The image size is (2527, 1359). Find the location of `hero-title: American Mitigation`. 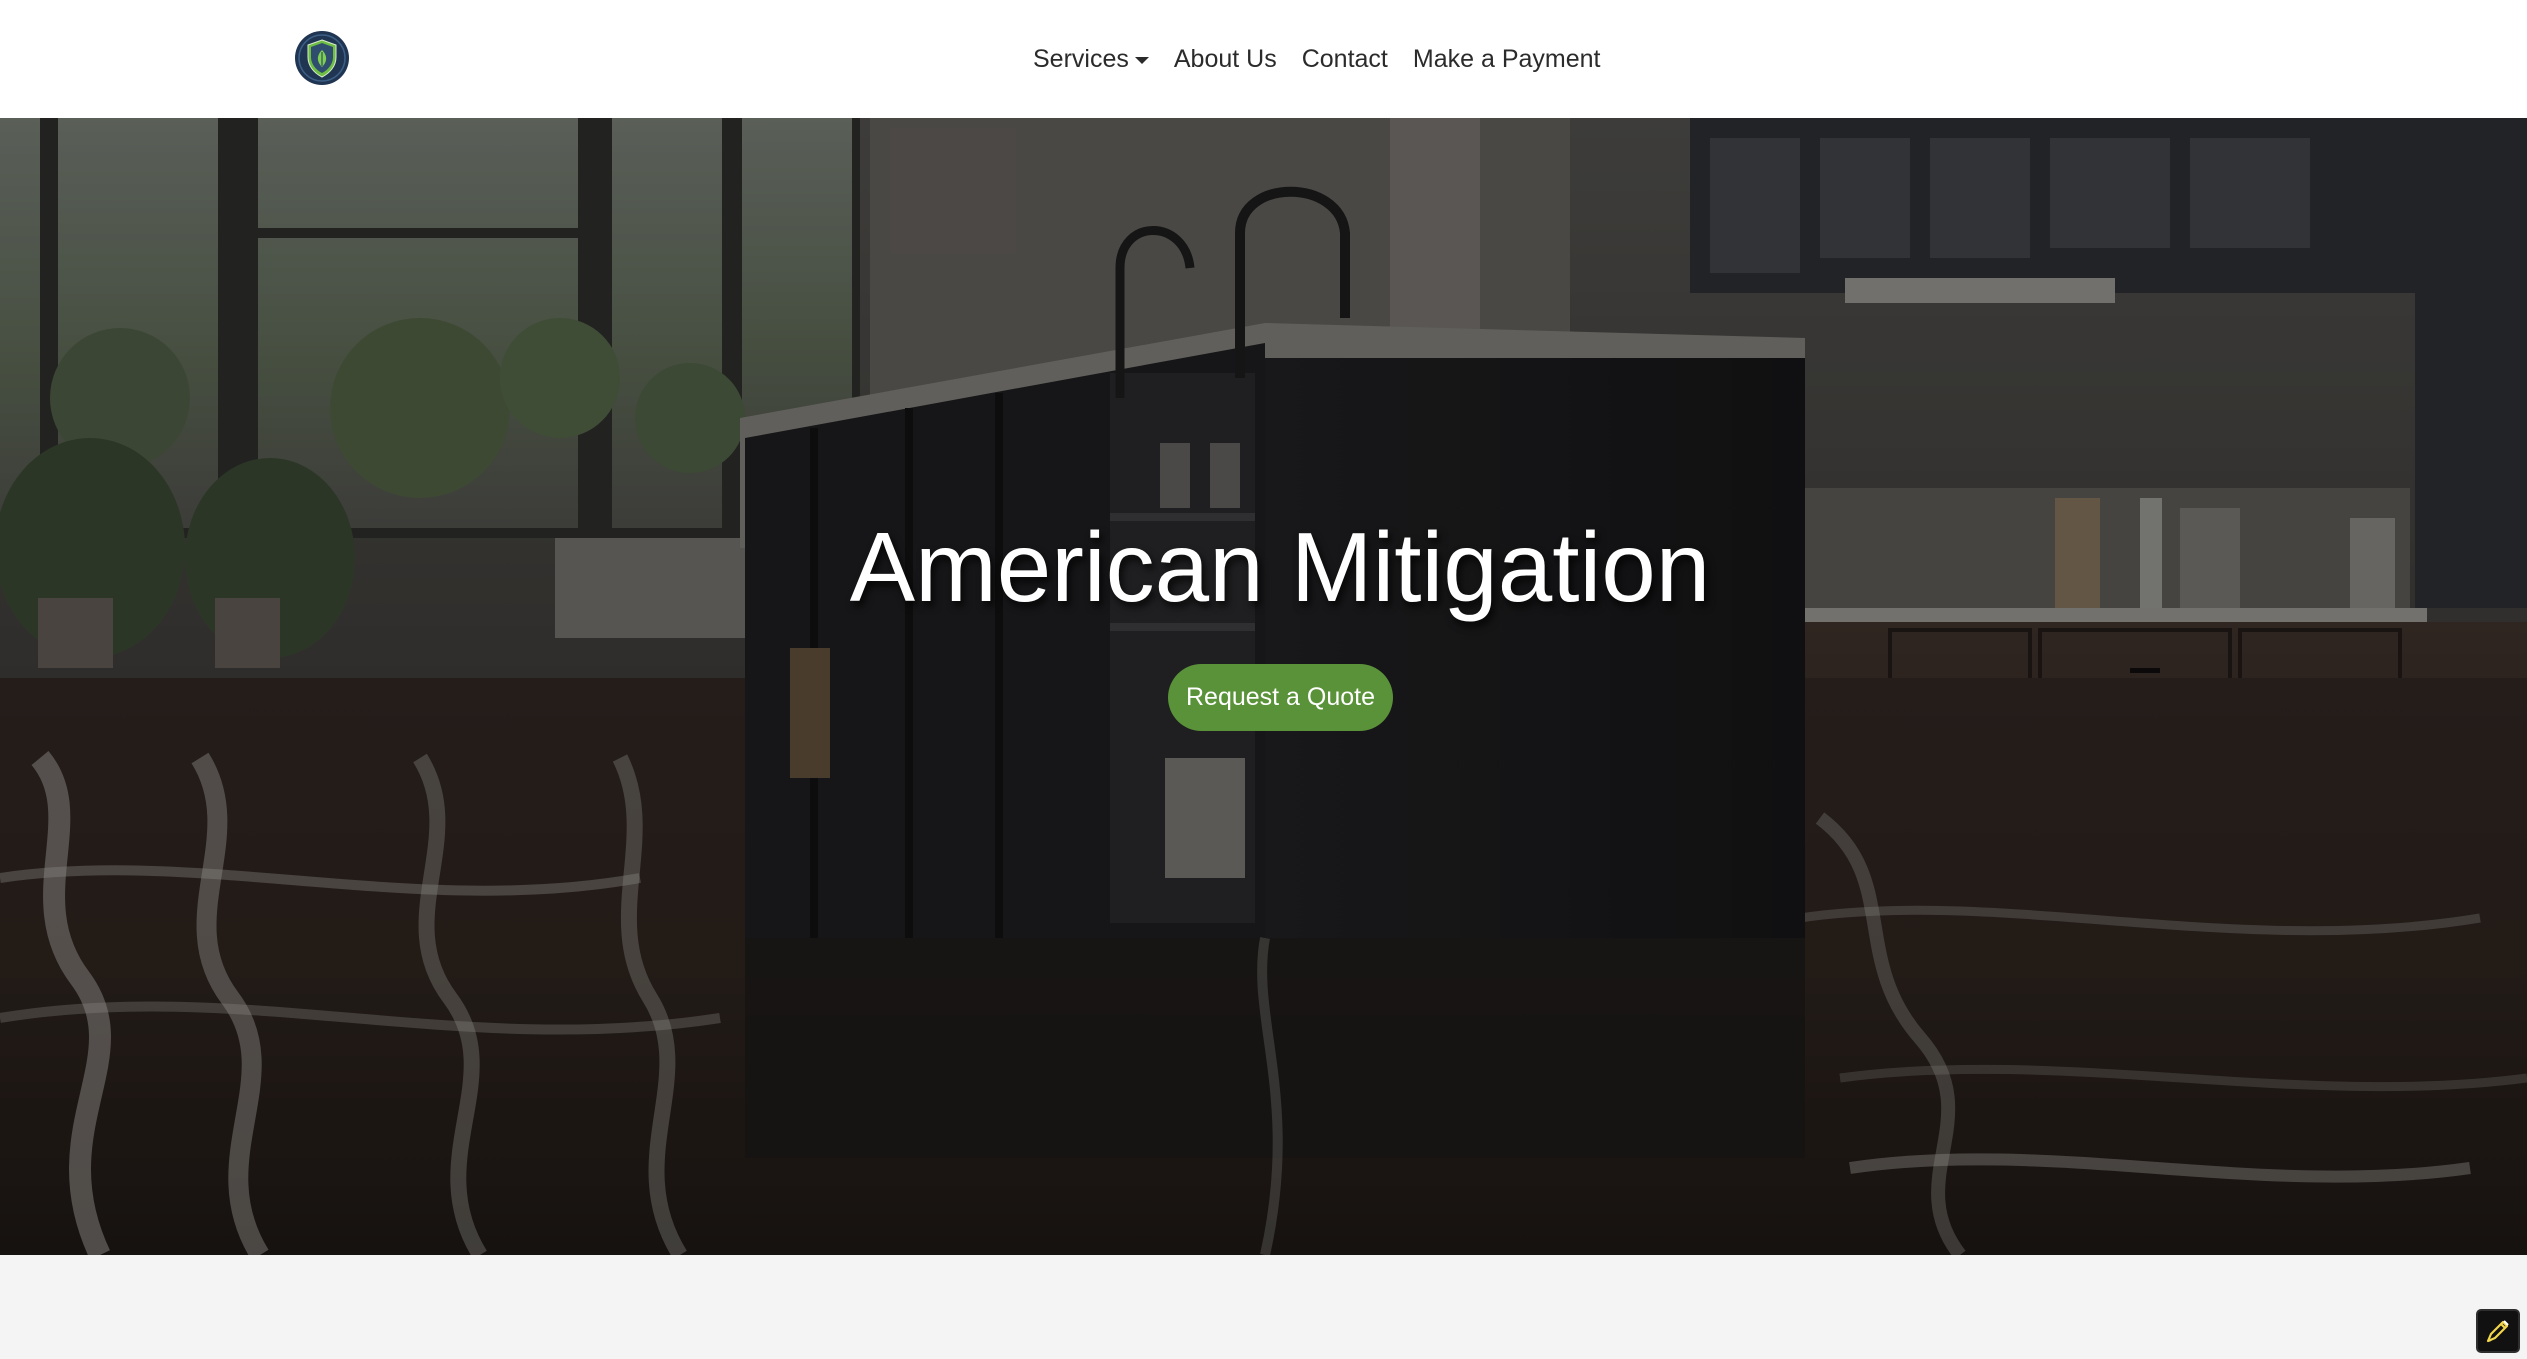

hero-title: American Mitigation is located at coordinates (1280, 567).